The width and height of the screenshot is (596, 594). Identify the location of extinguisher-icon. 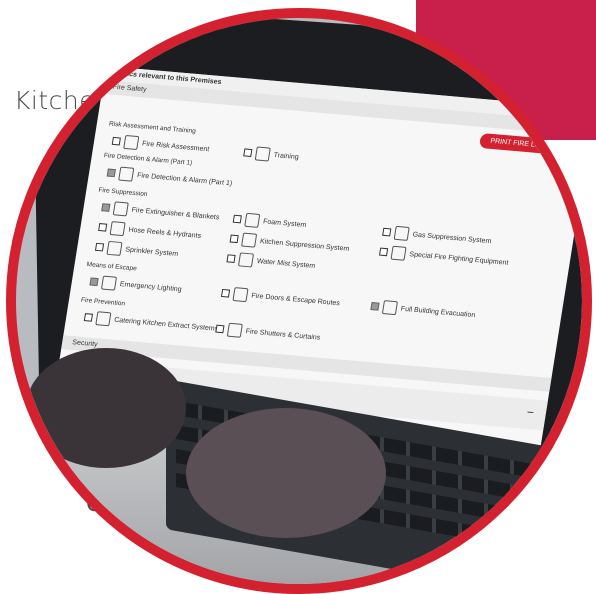
(120, 209).